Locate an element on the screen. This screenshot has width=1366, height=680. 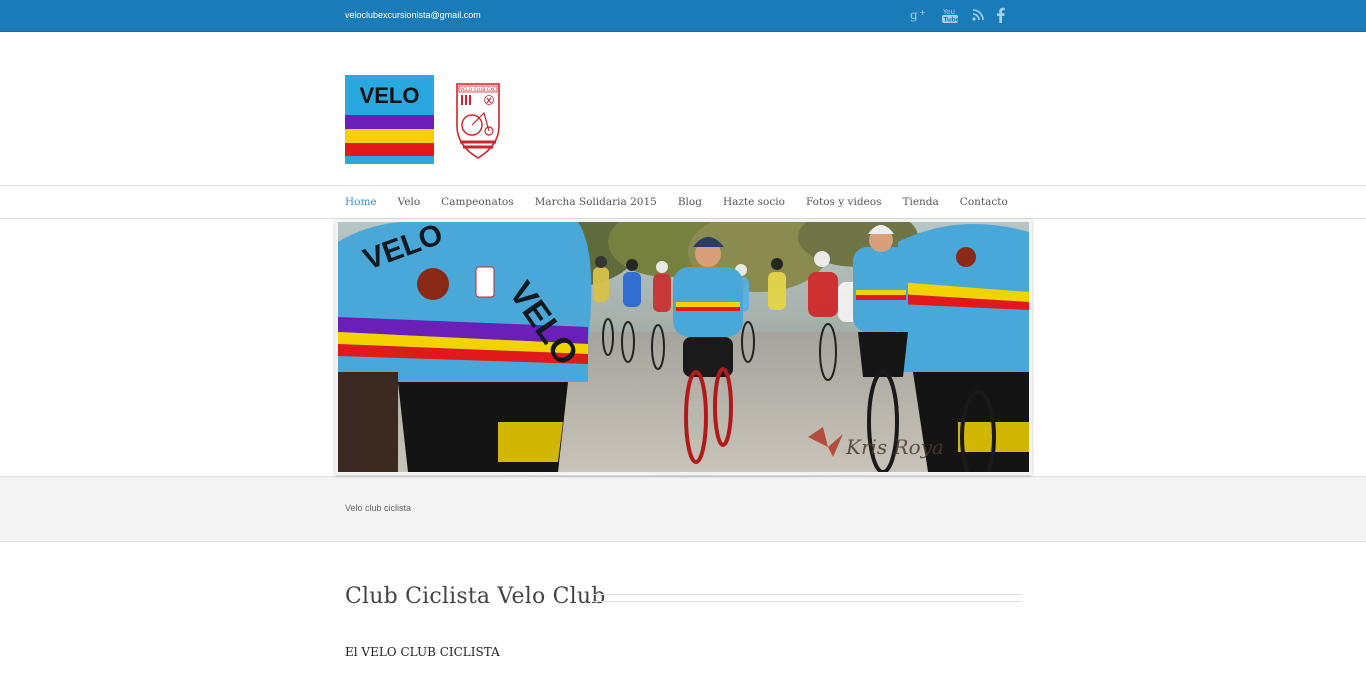
facebook-icon is located at coordinates (1001, 15).